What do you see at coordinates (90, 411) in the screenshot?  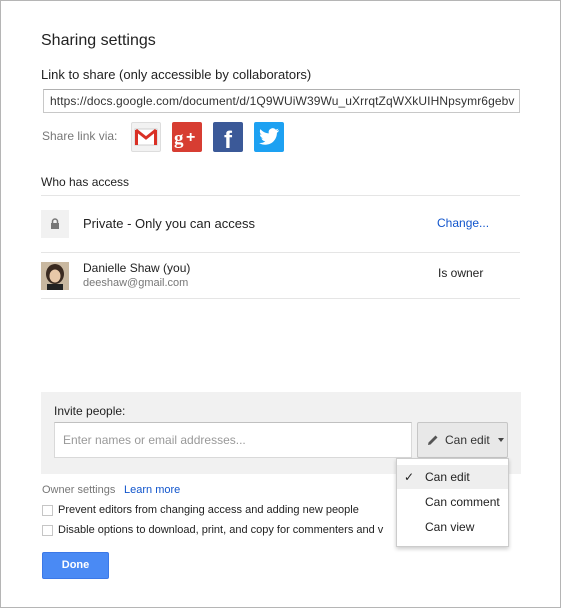 I see `invite-people-label: Invite people:` at bounding box center [90, 411].